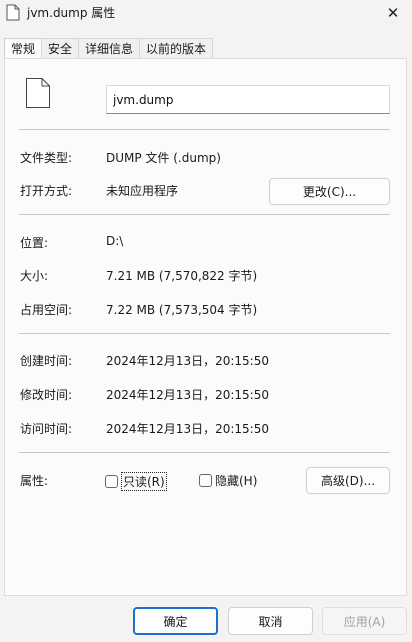  What do you see at coordinates (182, 276) in the screenshot?
I see `size-value: 7.21 MB (7,570,822 字节)` at bounding box center [182, 276].